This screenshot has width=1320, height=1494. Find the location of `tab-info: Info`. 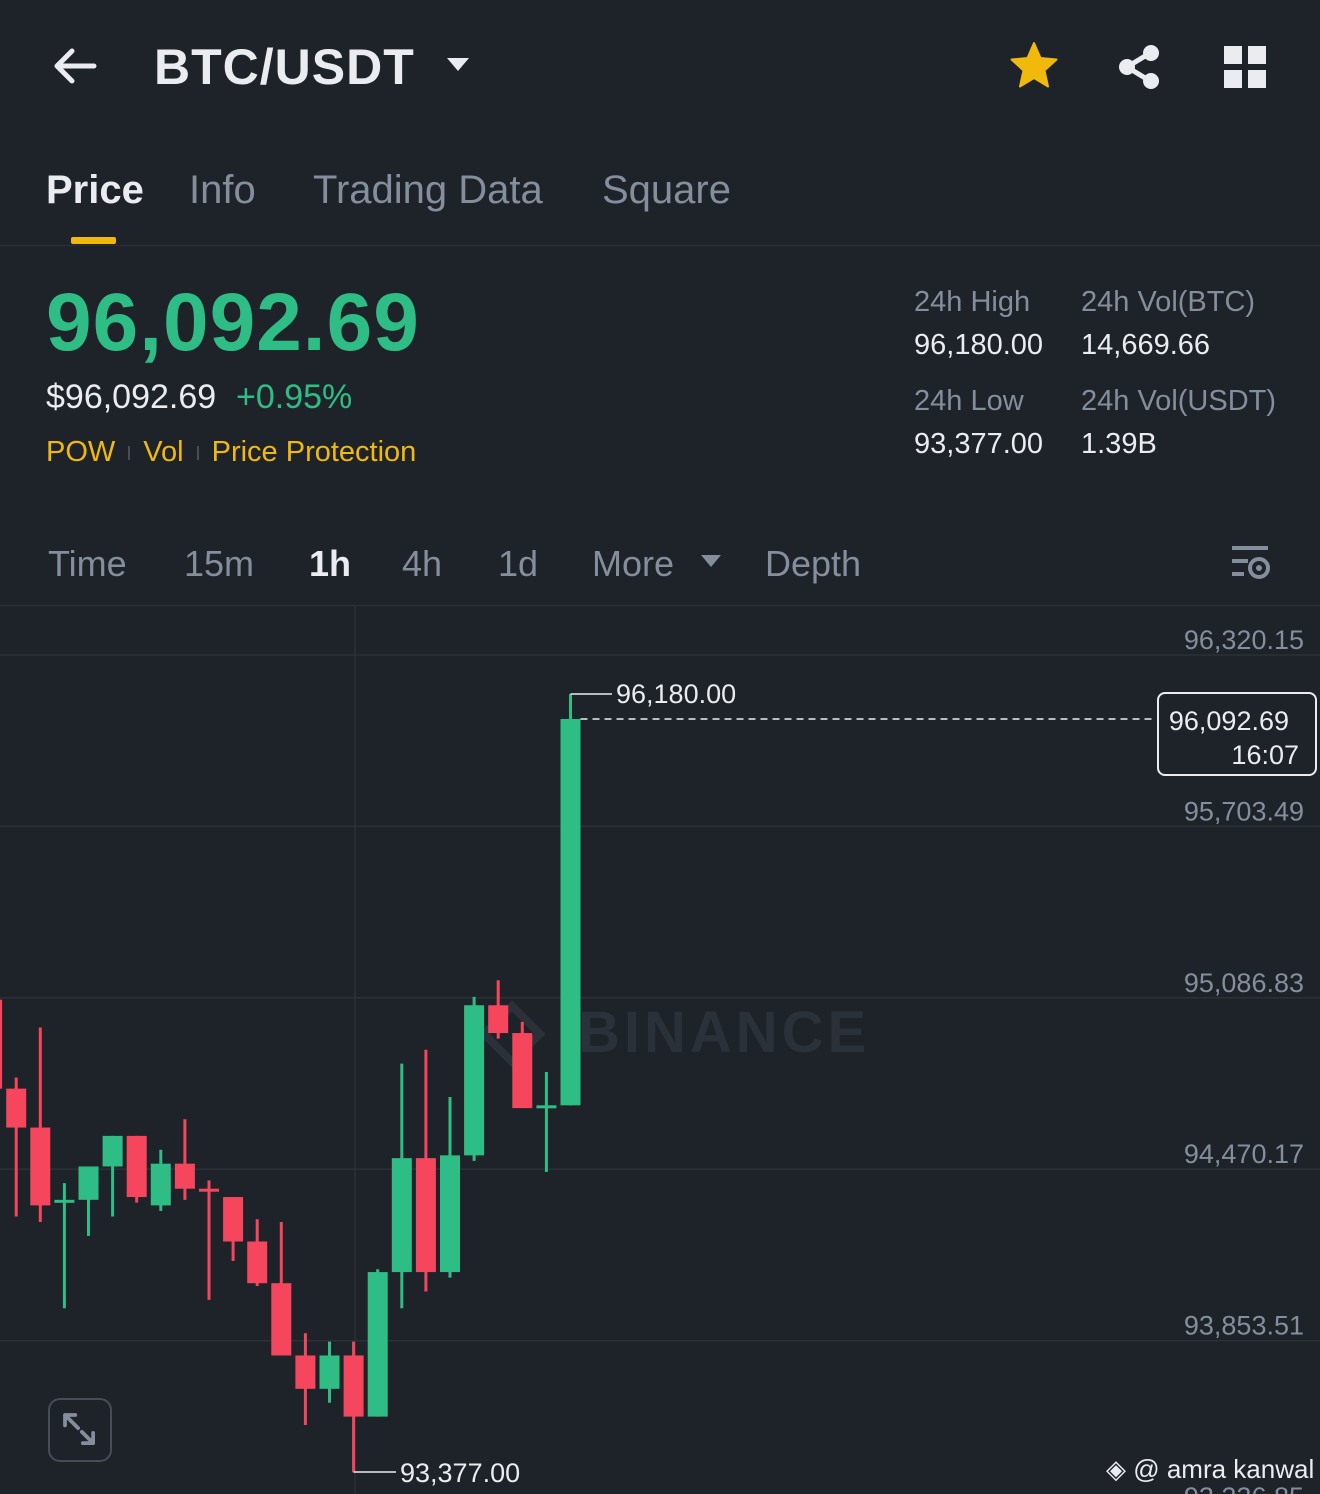

tab-info: Info is located at coordinates (222, 190).